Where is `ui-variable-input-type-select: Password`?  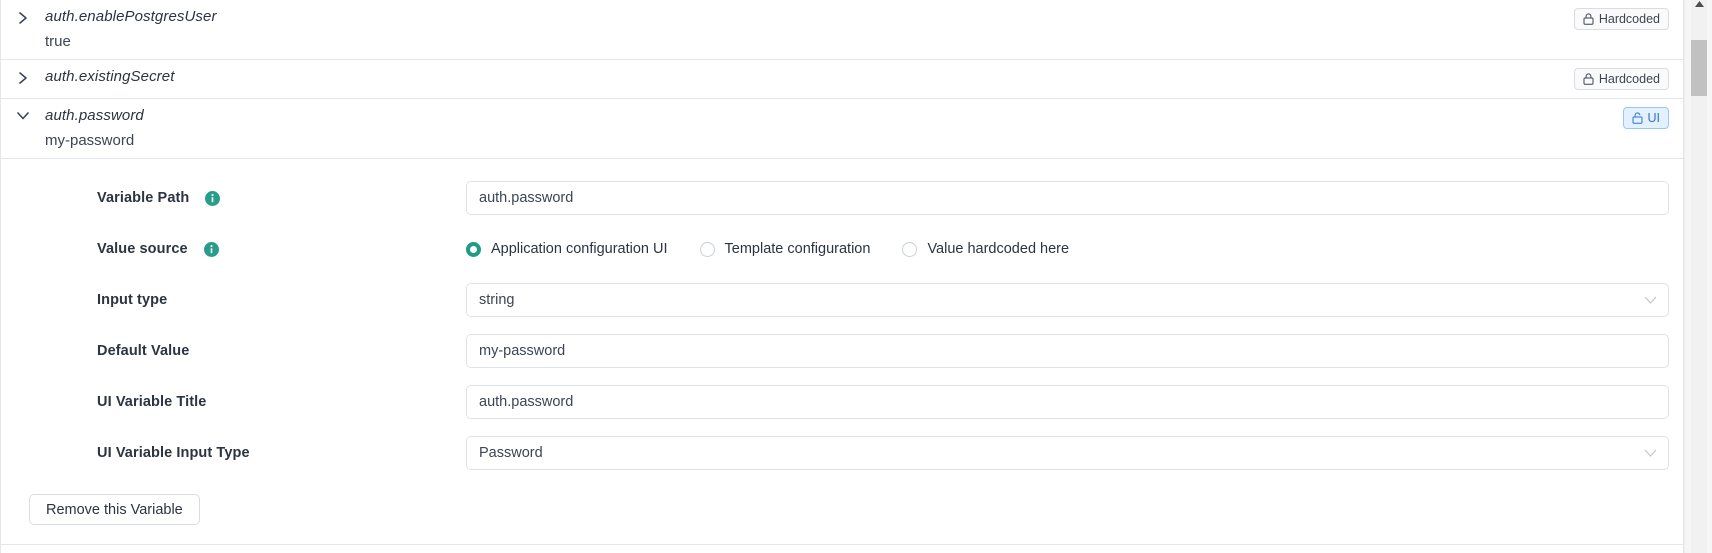 ui-variable-input-type-select: Password is located at coordinates (1067, 453).